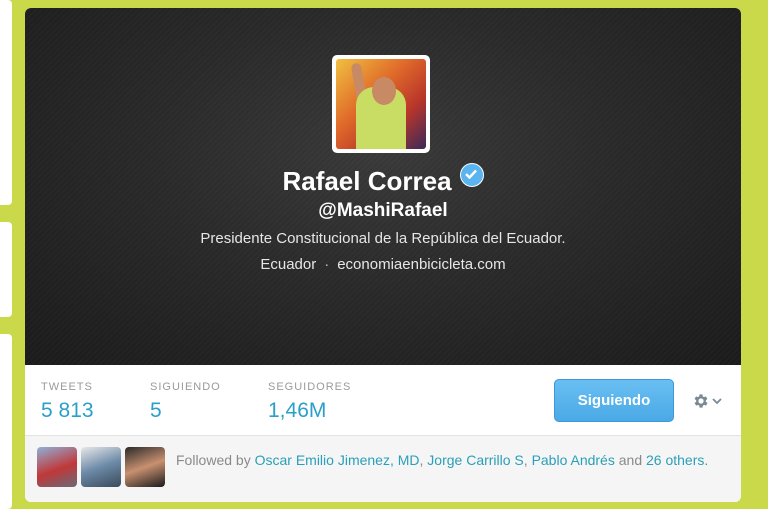  What do you see at coordinates (471, 175) in the screenshot?
I see `verified-badge-icon` at bounding box center [471, 175].